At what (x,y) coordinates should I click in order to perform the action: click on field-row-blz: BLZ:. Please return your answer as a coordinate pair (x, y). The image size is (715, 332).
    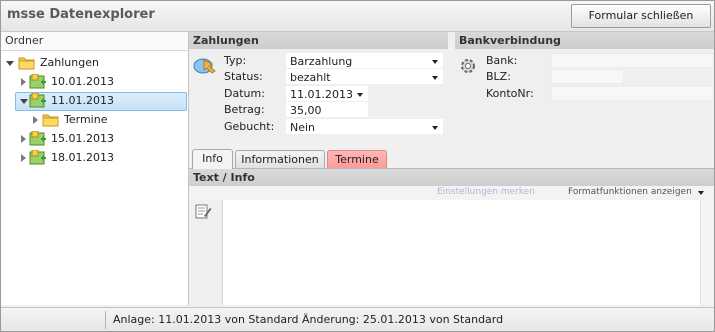
    Looking at the image, I should click on (597, 77).